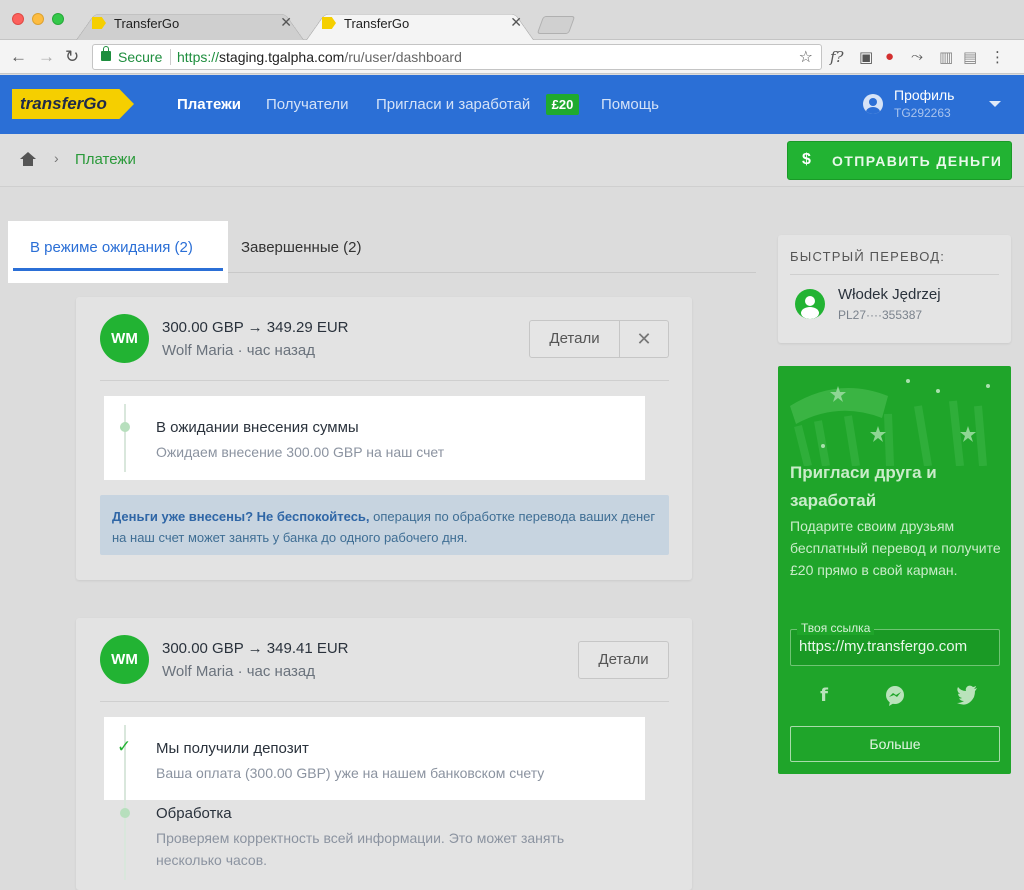 Image resolution: width=1024 pixels, height=890 pixels. What do you see at coordinates (807, 159) in the screenshot?
I see `send-money-icon: $` at bounding box center [807, 159].